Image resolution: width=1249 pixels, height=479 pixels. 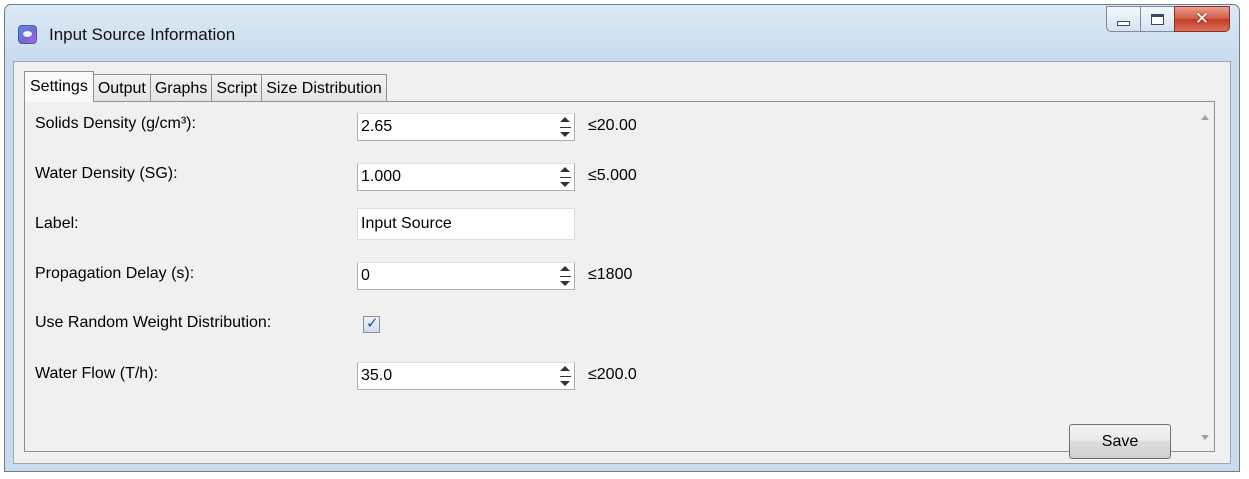 I want to click on solids-density-value: 2.65, so click(x=377, y=126).